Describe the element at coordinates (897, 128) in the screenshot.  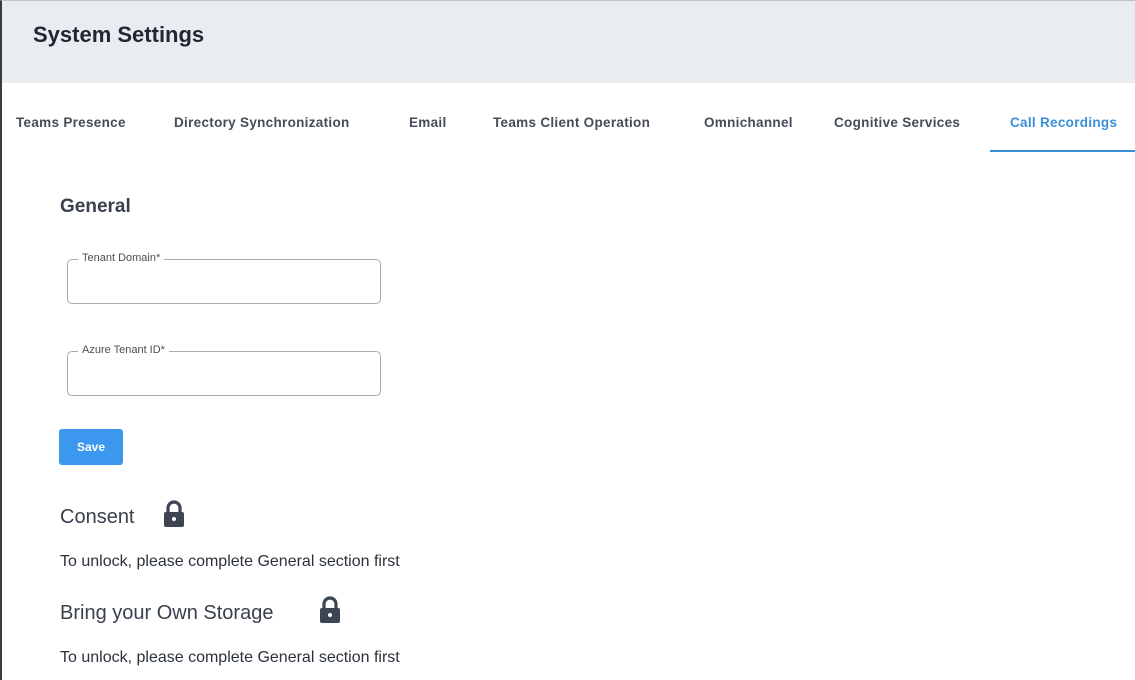
I see `tab-cognitive-services: Cognitive Services` at that location.